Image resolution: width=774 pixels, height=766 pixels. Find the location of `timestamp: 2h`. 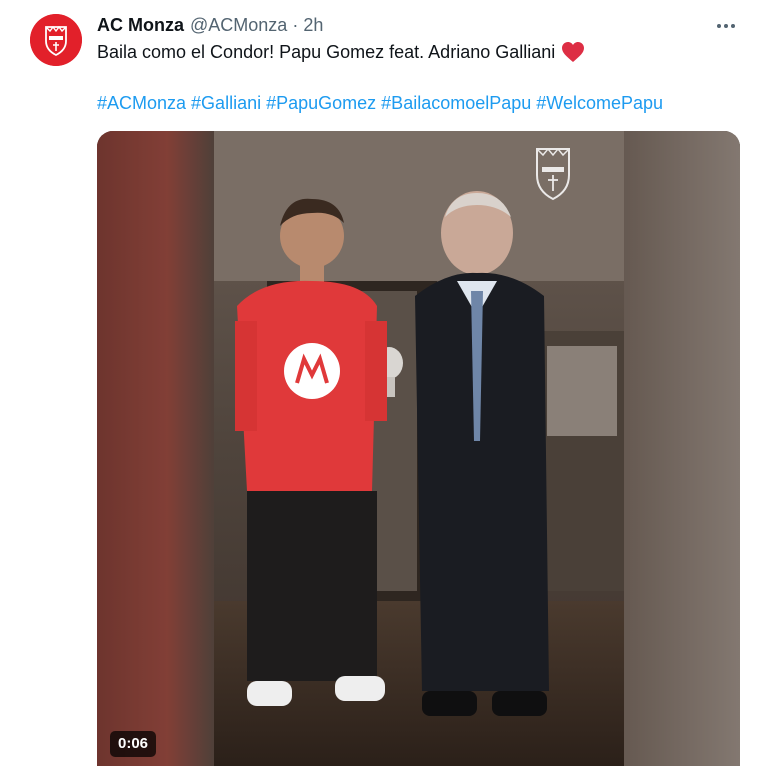

timestamp: 2h is located at coordinates (313, 25).